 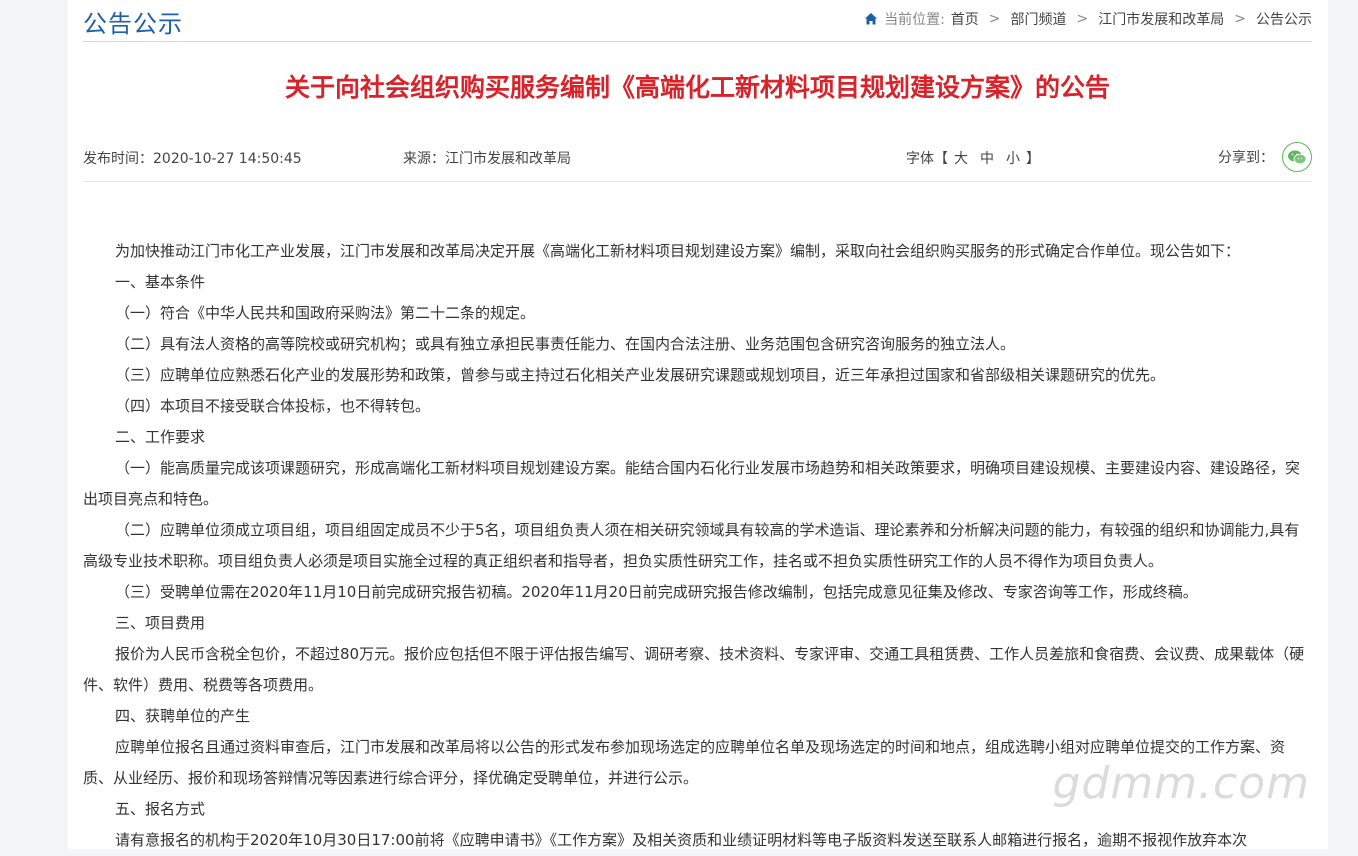 What do you see at coordinates (965, 19) in the screenshot?
I see `breadcrumb-home: 首页` at bounding box center [965, 19].